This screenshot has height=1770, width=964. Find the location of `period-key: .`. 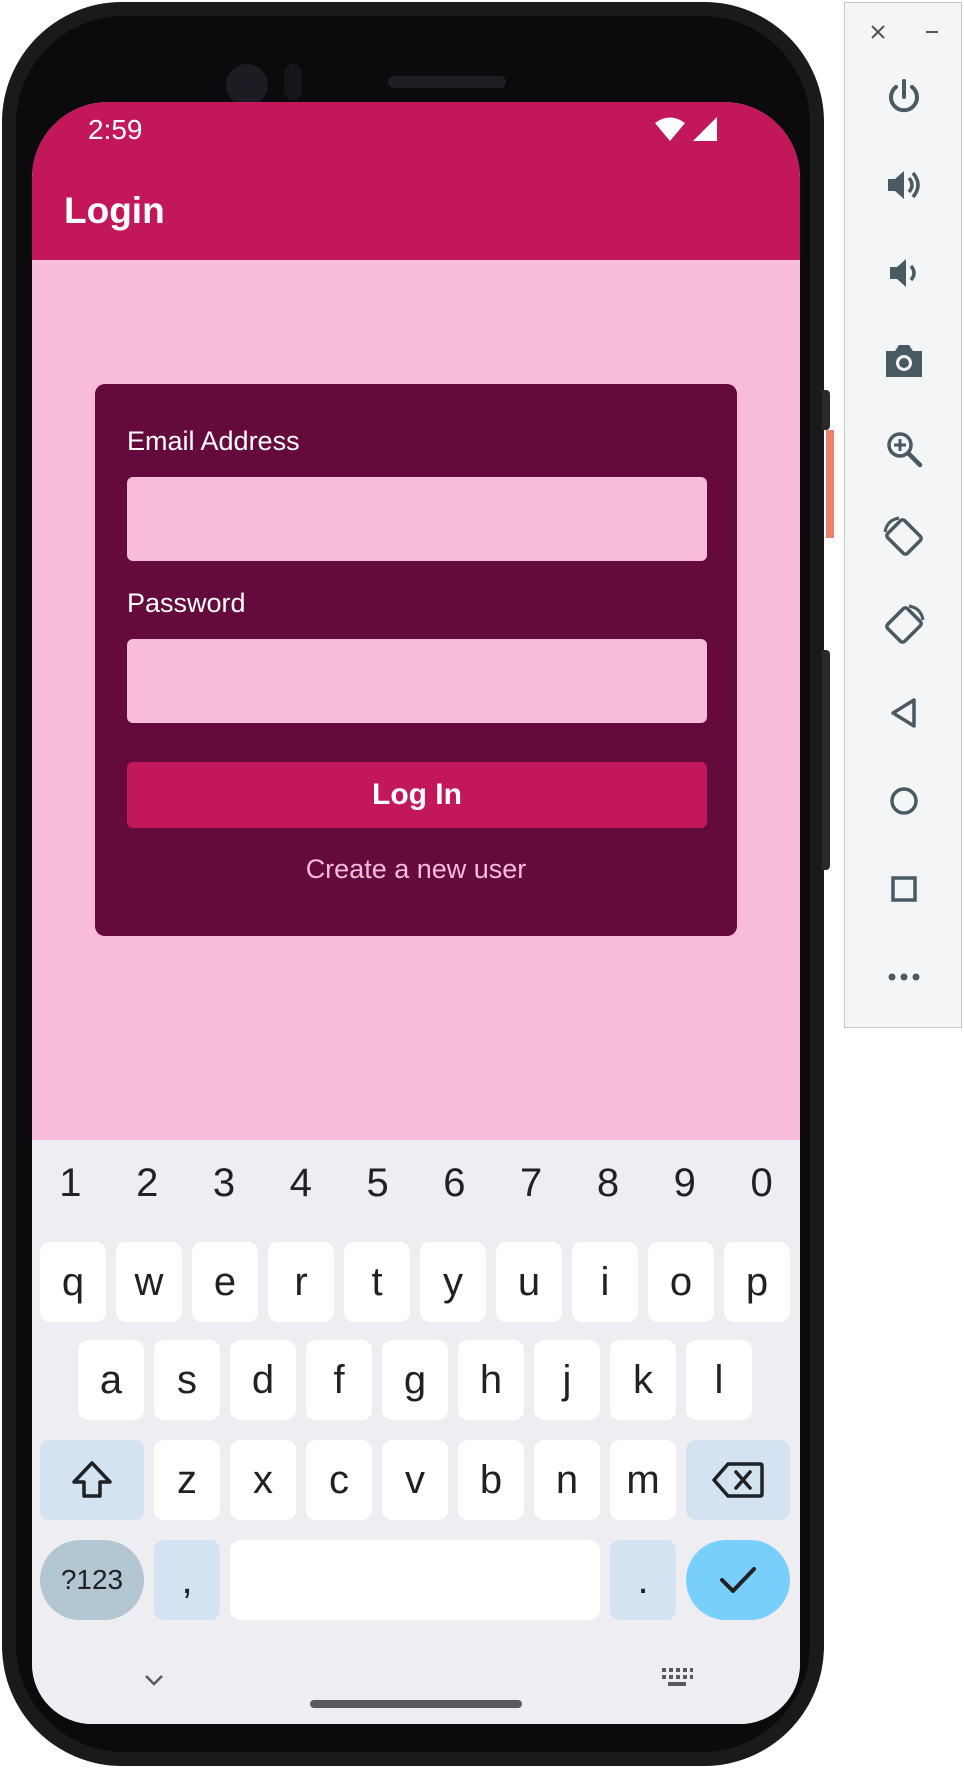

period-key: . is located at coordinates (643, 1580).